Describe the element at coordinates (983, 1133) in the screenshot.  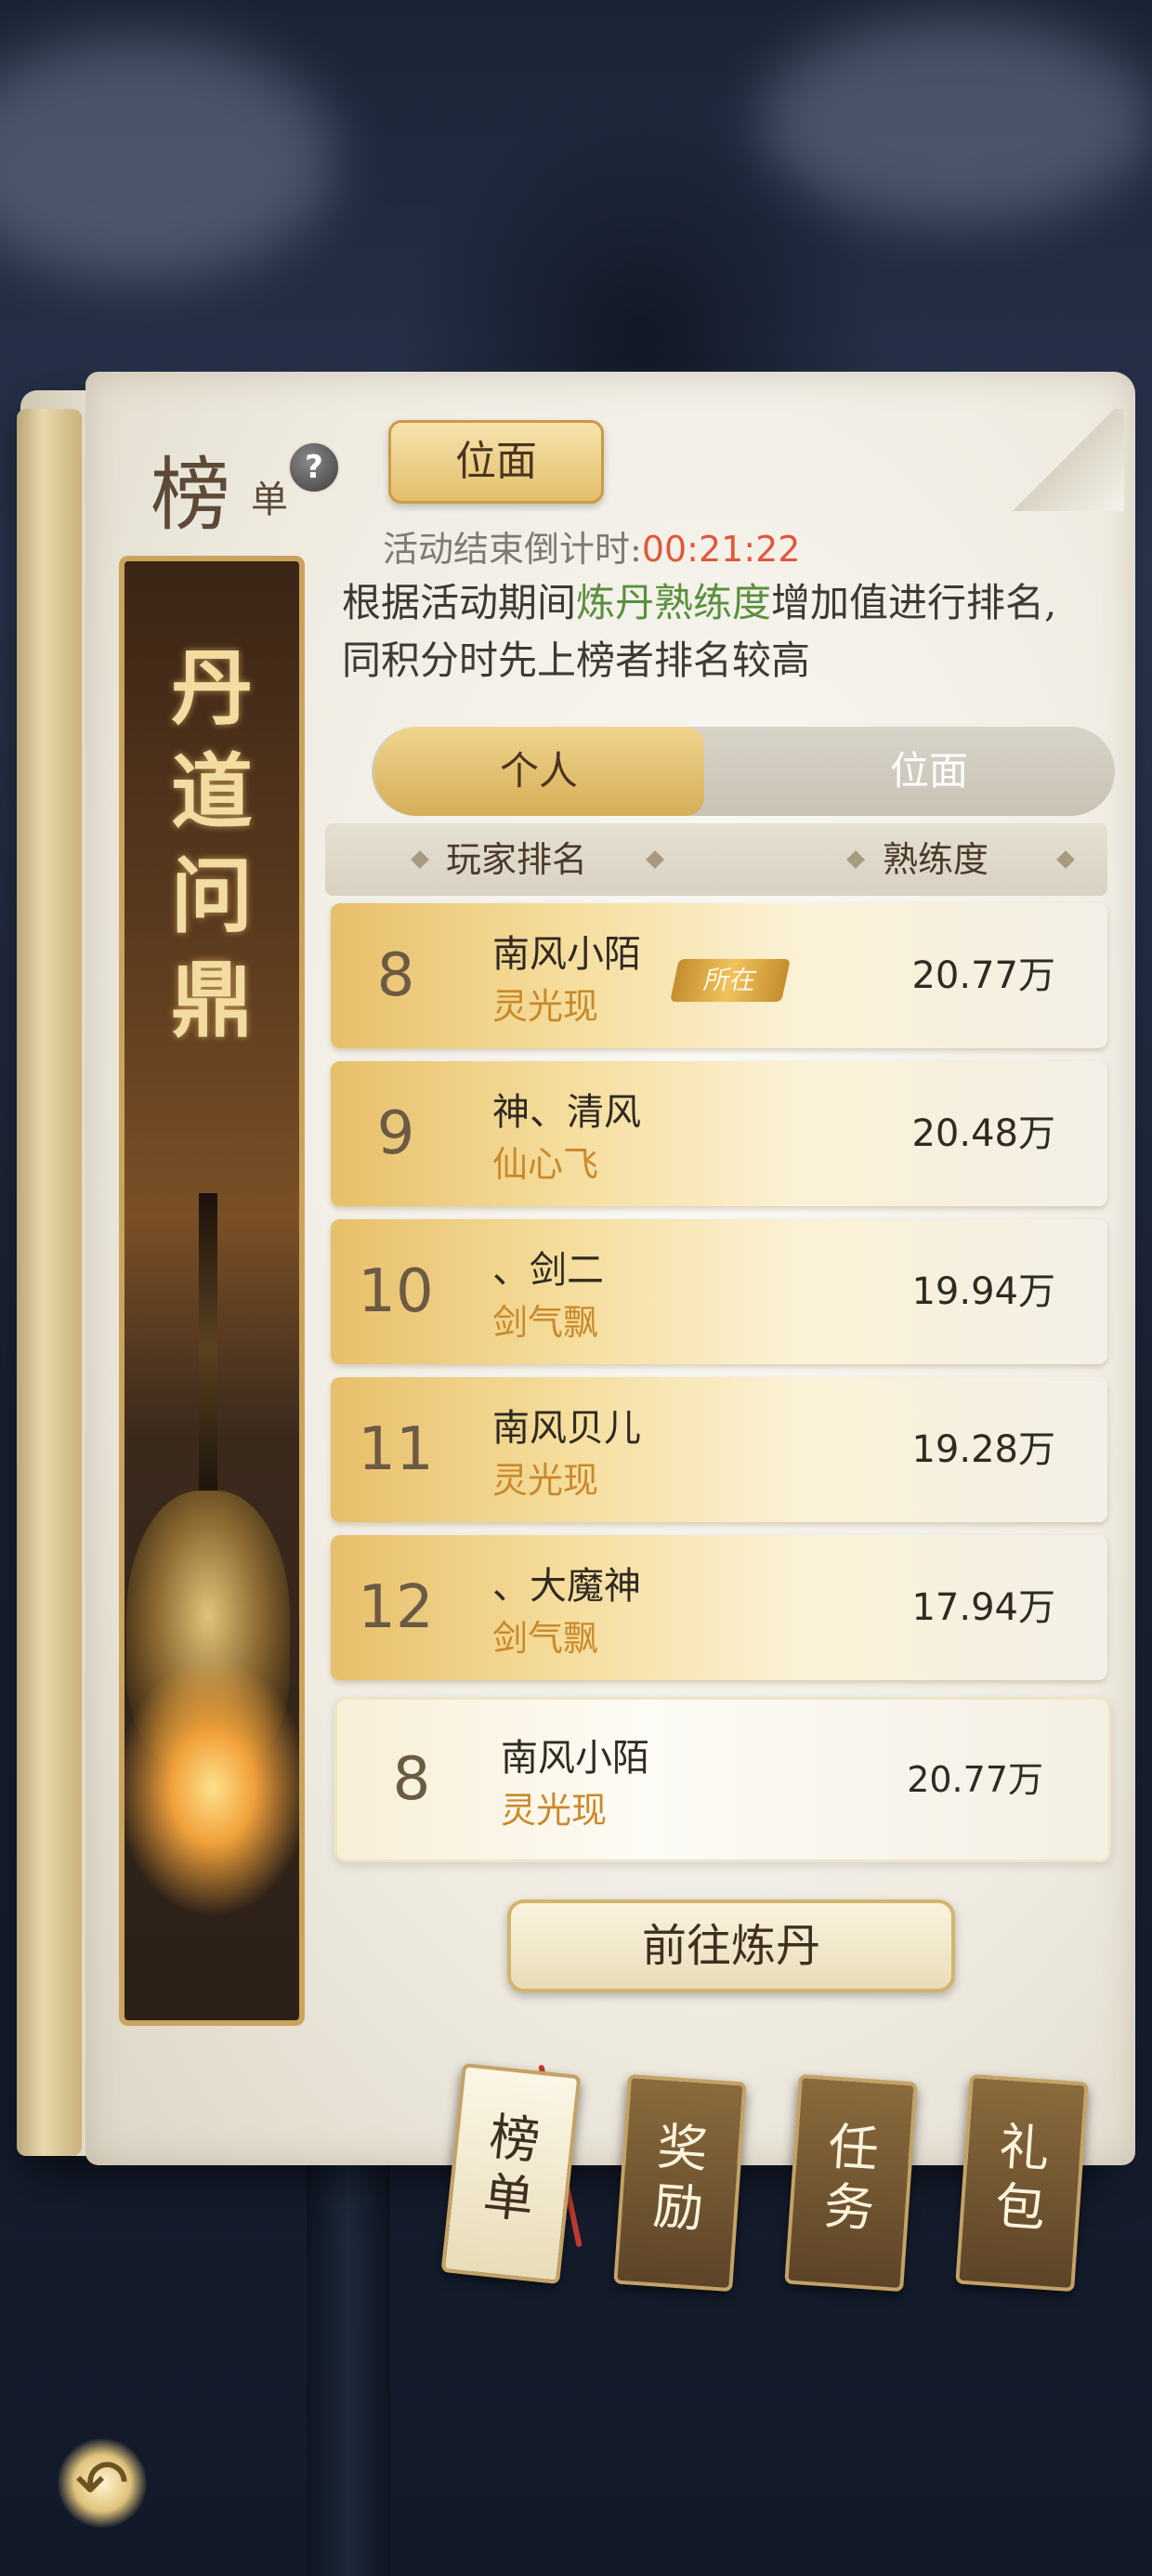
I see `row-score: 20.48万` at that location.